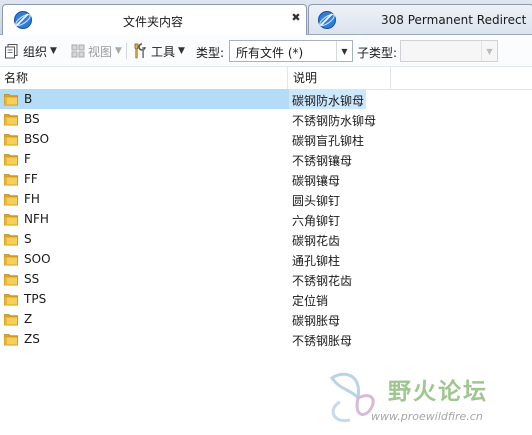 The height and width of the screenshot is (435, 532). What do you see at coordinates (28, 239) in the screenshot?
I see `folder-name: S` at bounding box center [28, 239].